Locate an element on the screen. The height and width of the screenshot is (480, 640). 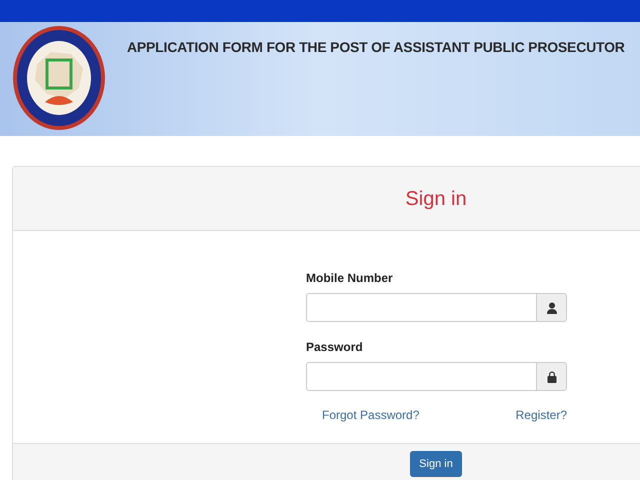
page-title: APPLICATION FORM FOR THE POST OF ASSISTANT PUBLIC PROSECUTOR is located at coordinates (376, 47).